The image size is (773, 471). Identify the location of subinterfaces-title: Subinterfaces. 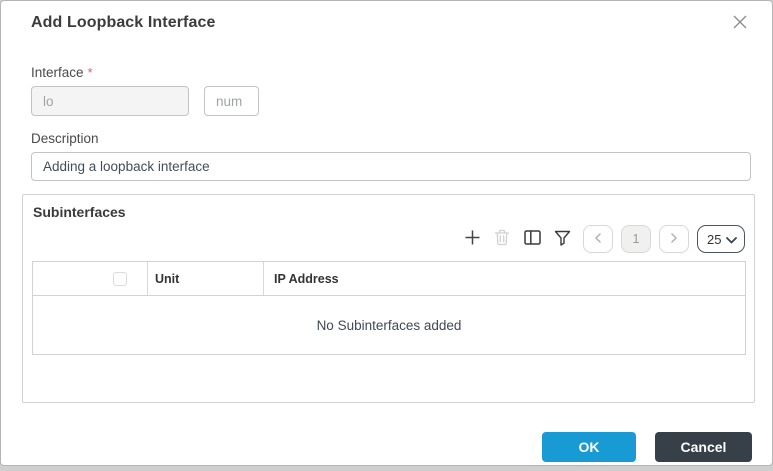
(79, 212).